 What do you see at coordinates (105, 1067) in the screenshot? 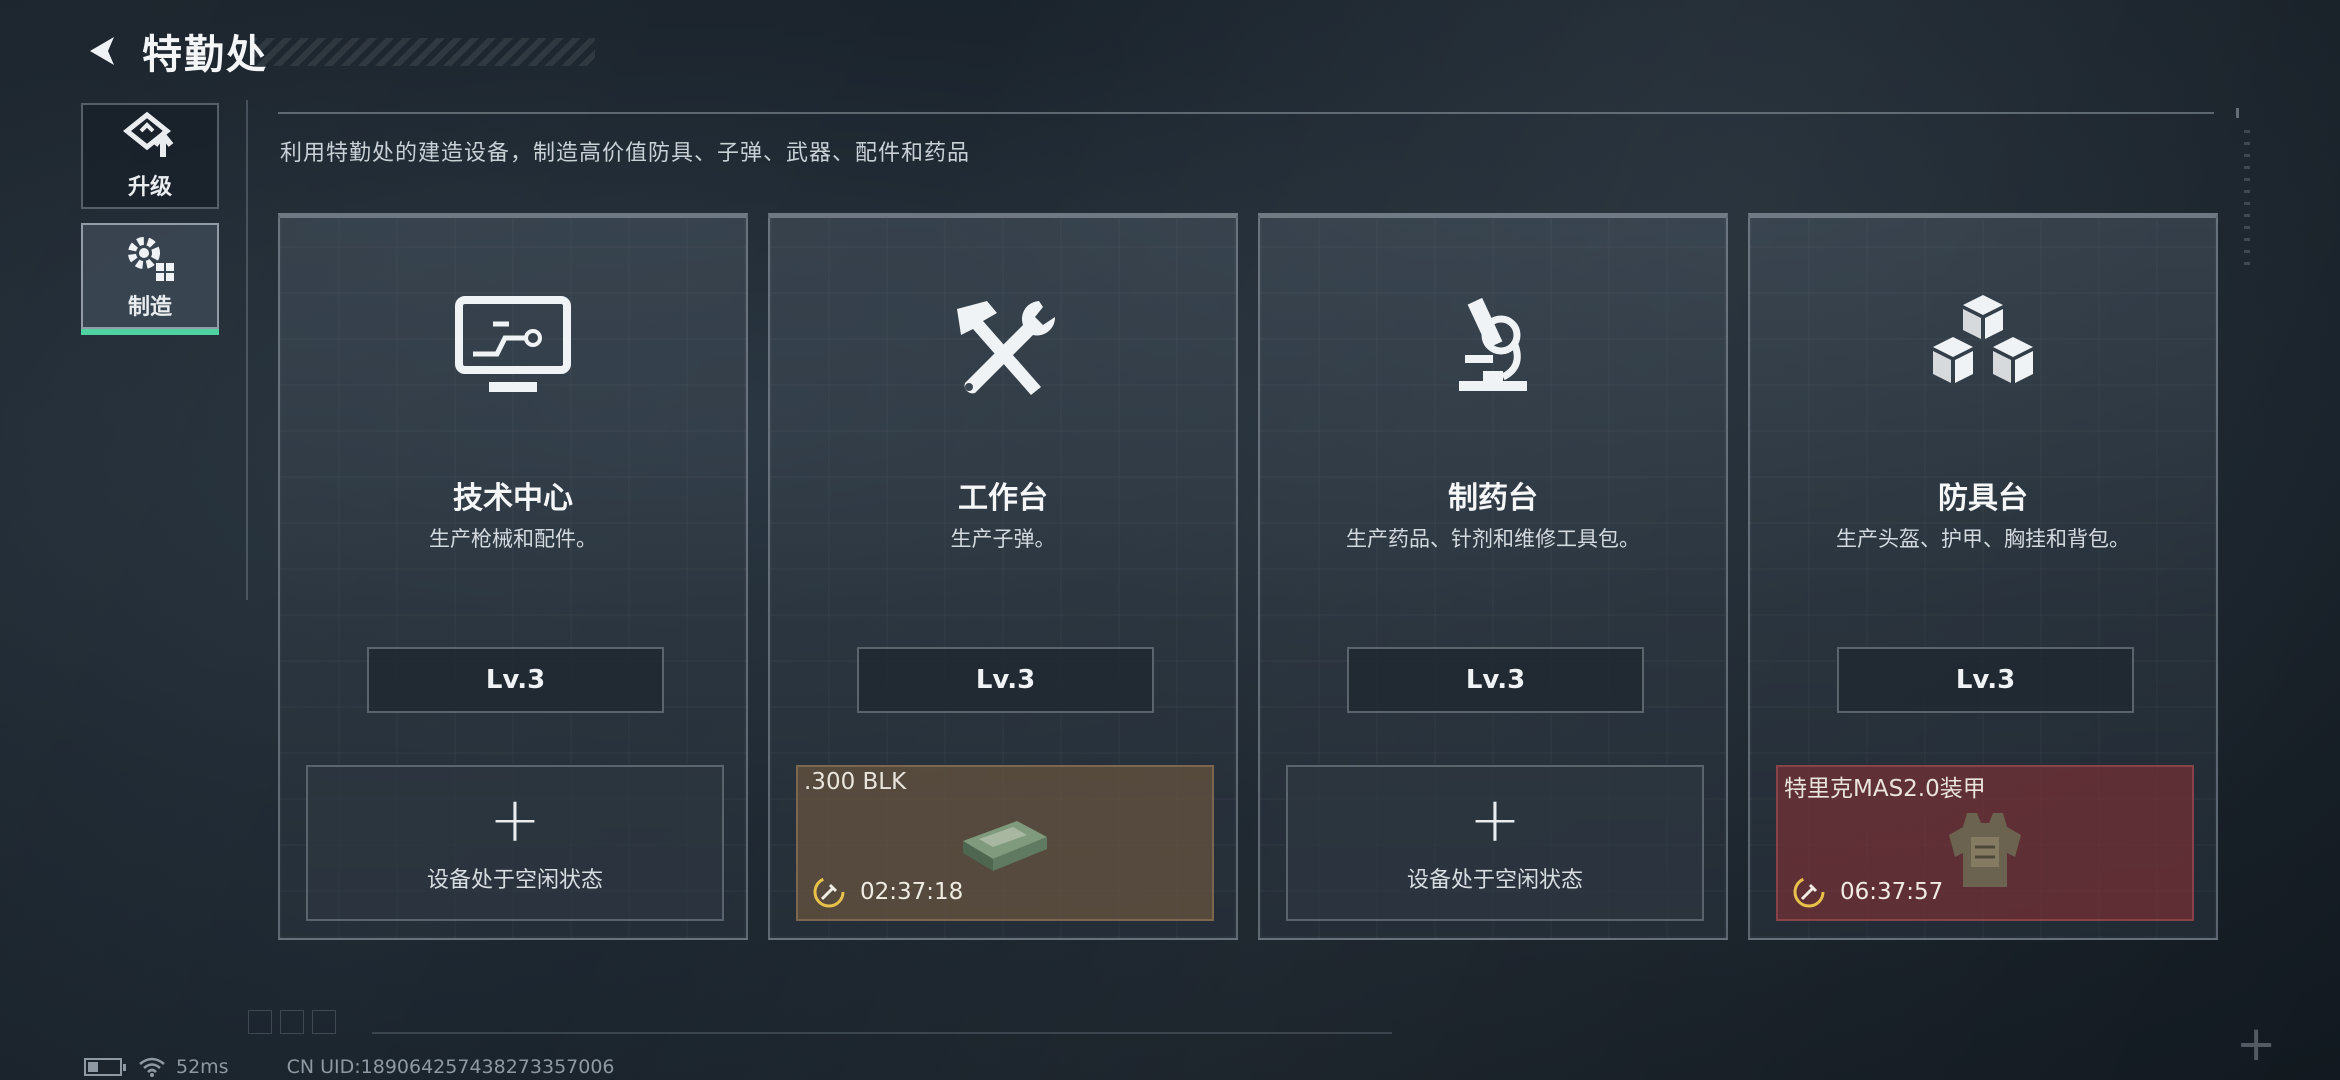
I see `battery-icon` at bounding box center [105, 1067].